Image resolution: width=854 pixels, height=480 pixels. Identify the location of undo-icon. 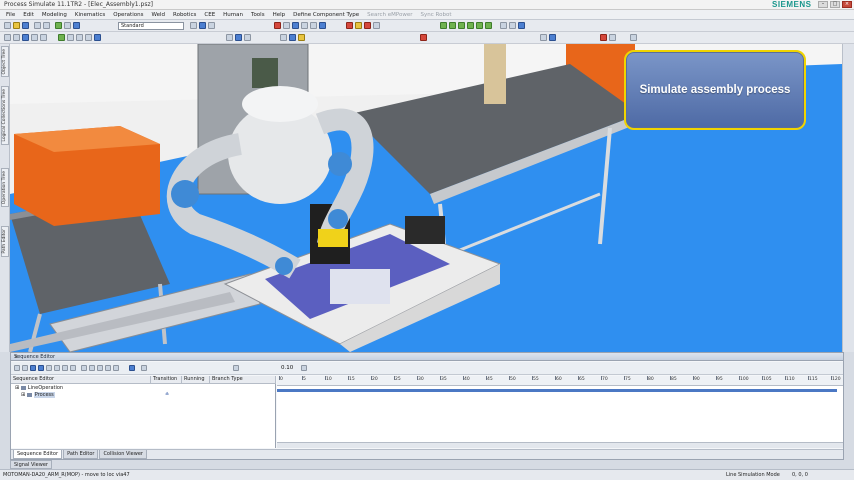
(37, 25).